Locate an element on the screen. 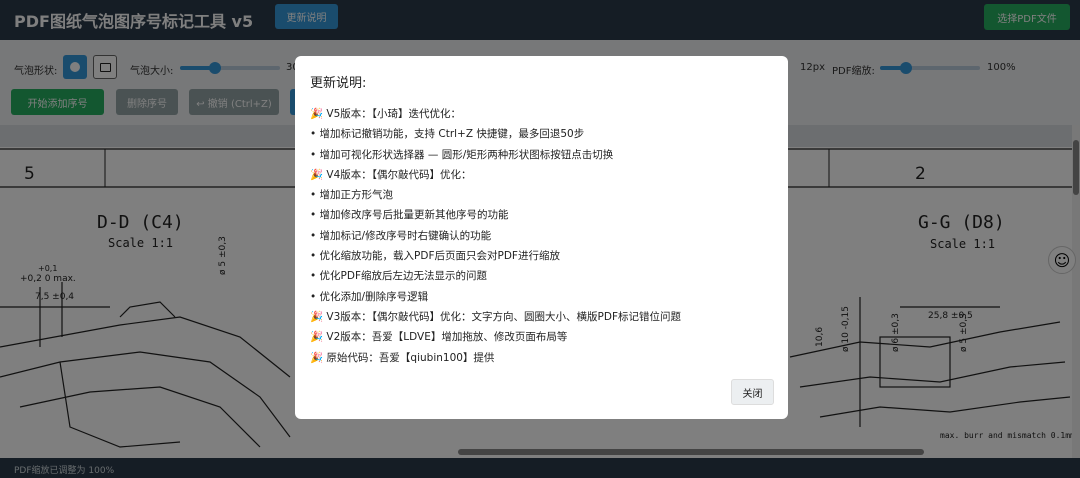 This screenshot has height=478, width=1080. list-item: • 优化缩放功能，载入PDF后页面只会对PDF进行缩放 is located at coordinates (435, 256).